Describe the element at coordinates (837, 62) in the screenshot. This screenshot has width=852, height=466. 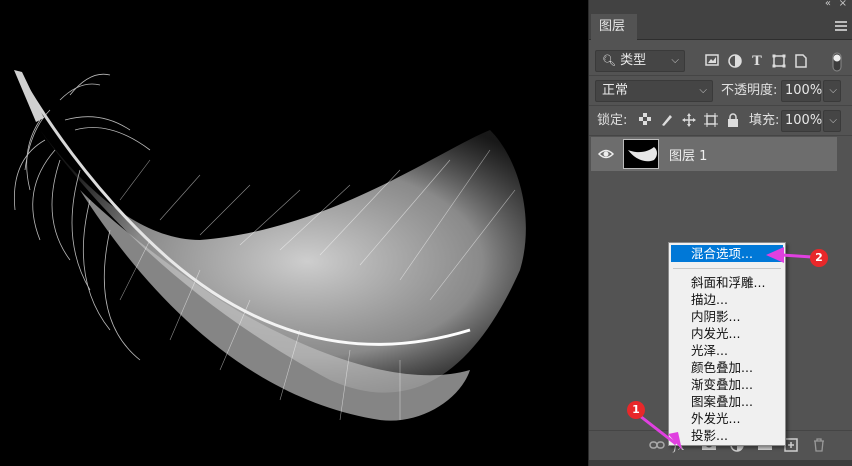
I see `filter-toggle-icon` at that location.